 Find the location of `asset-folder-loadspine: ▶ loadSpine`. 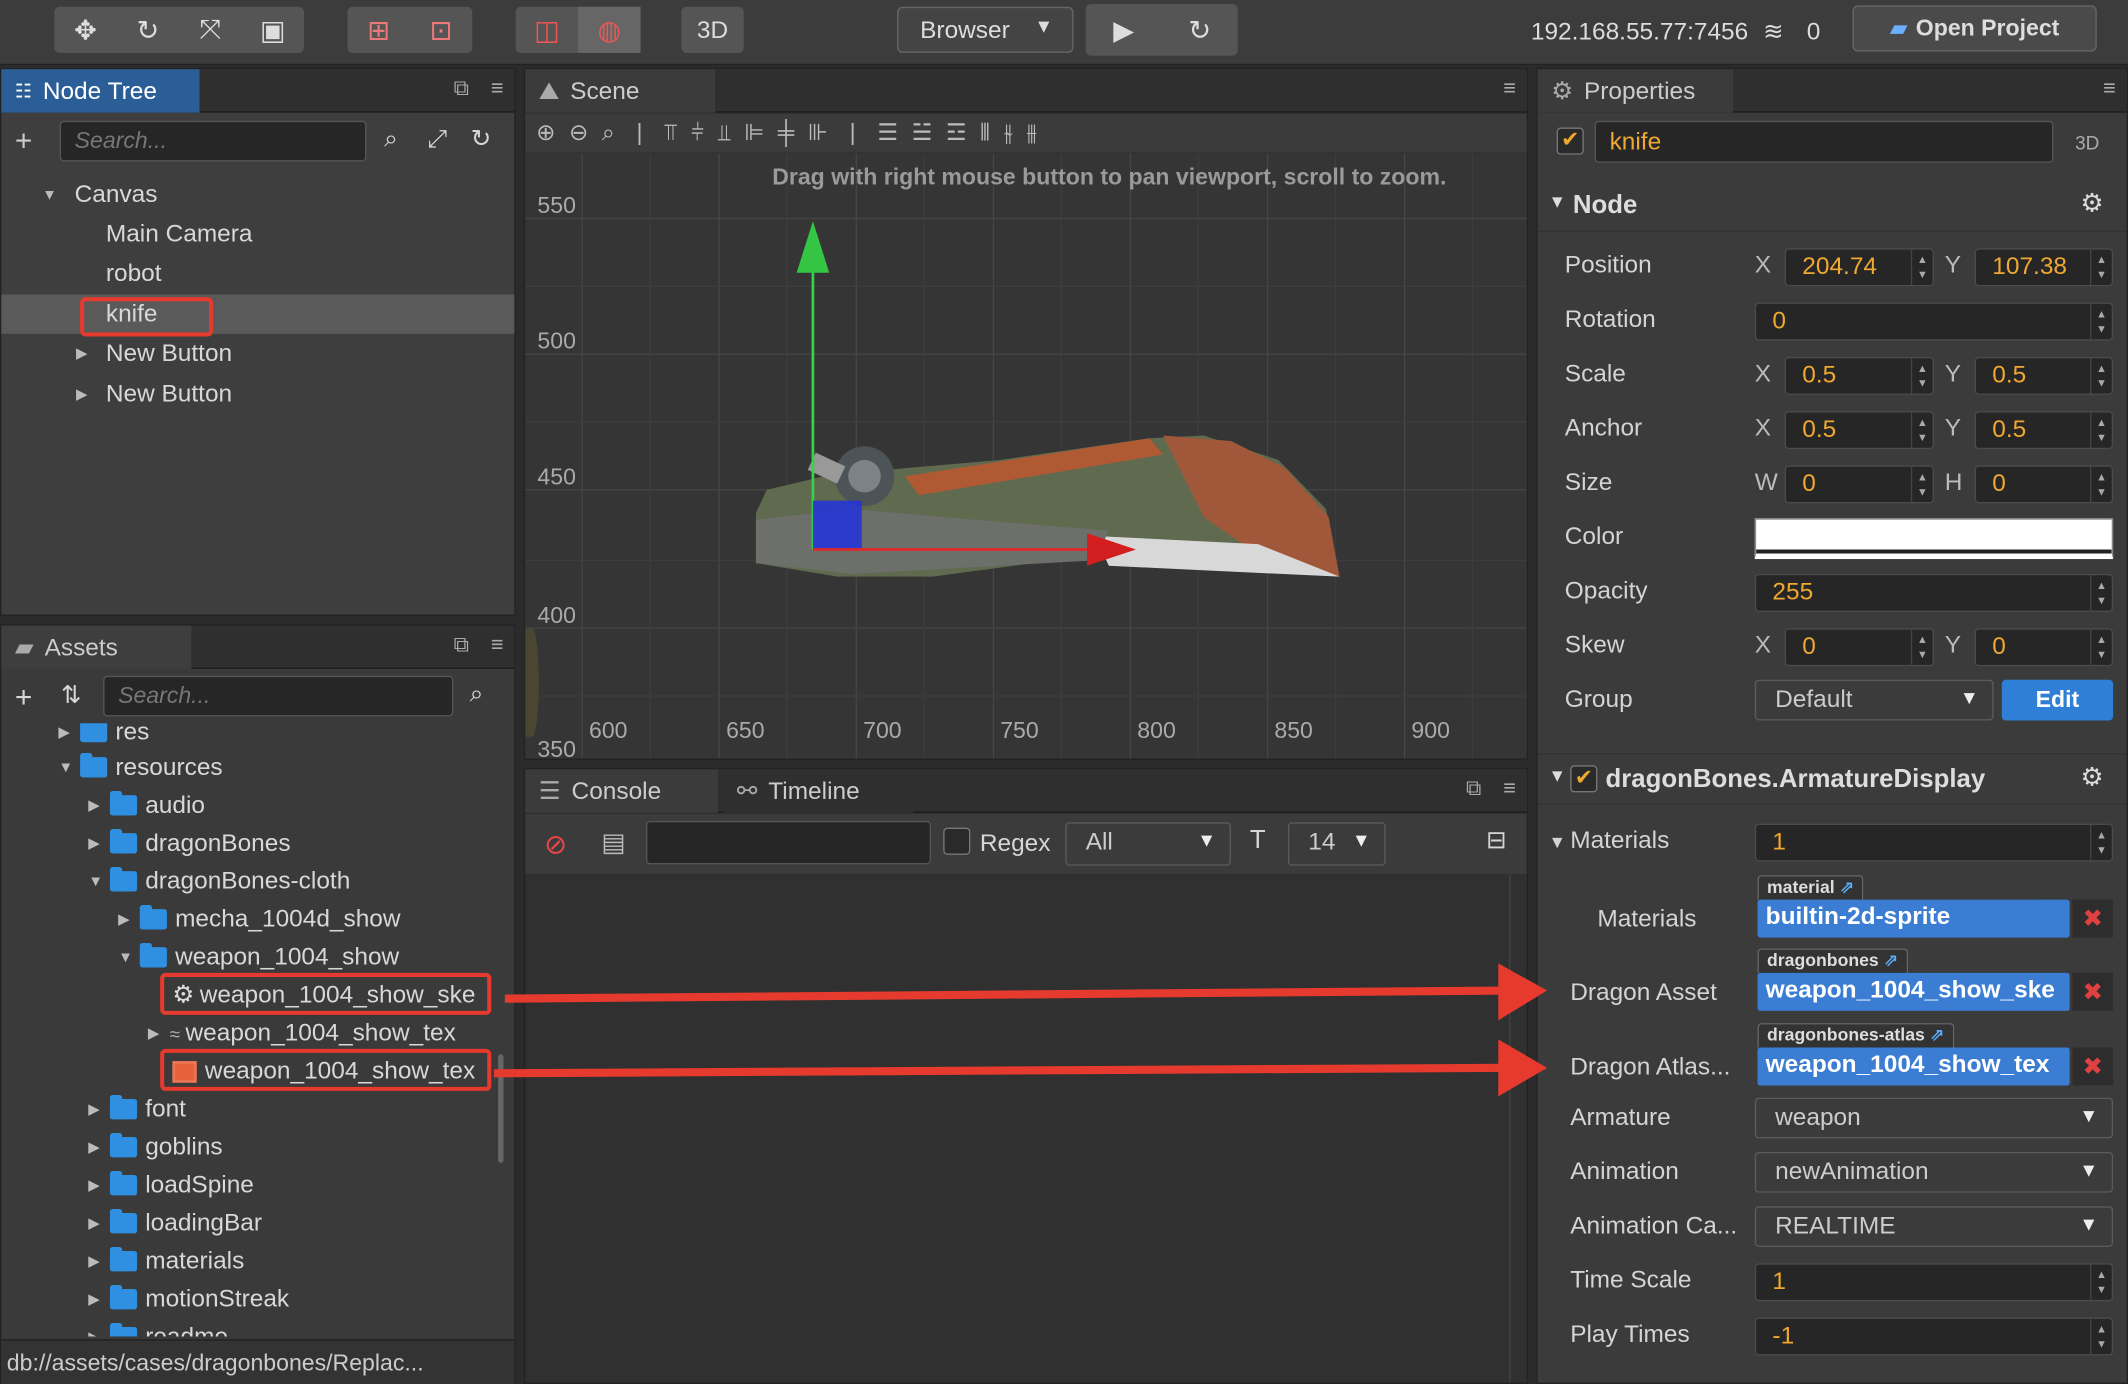

asset-folder-loadspine: ▶ loadSpine is located at coordinates (171, 1185).